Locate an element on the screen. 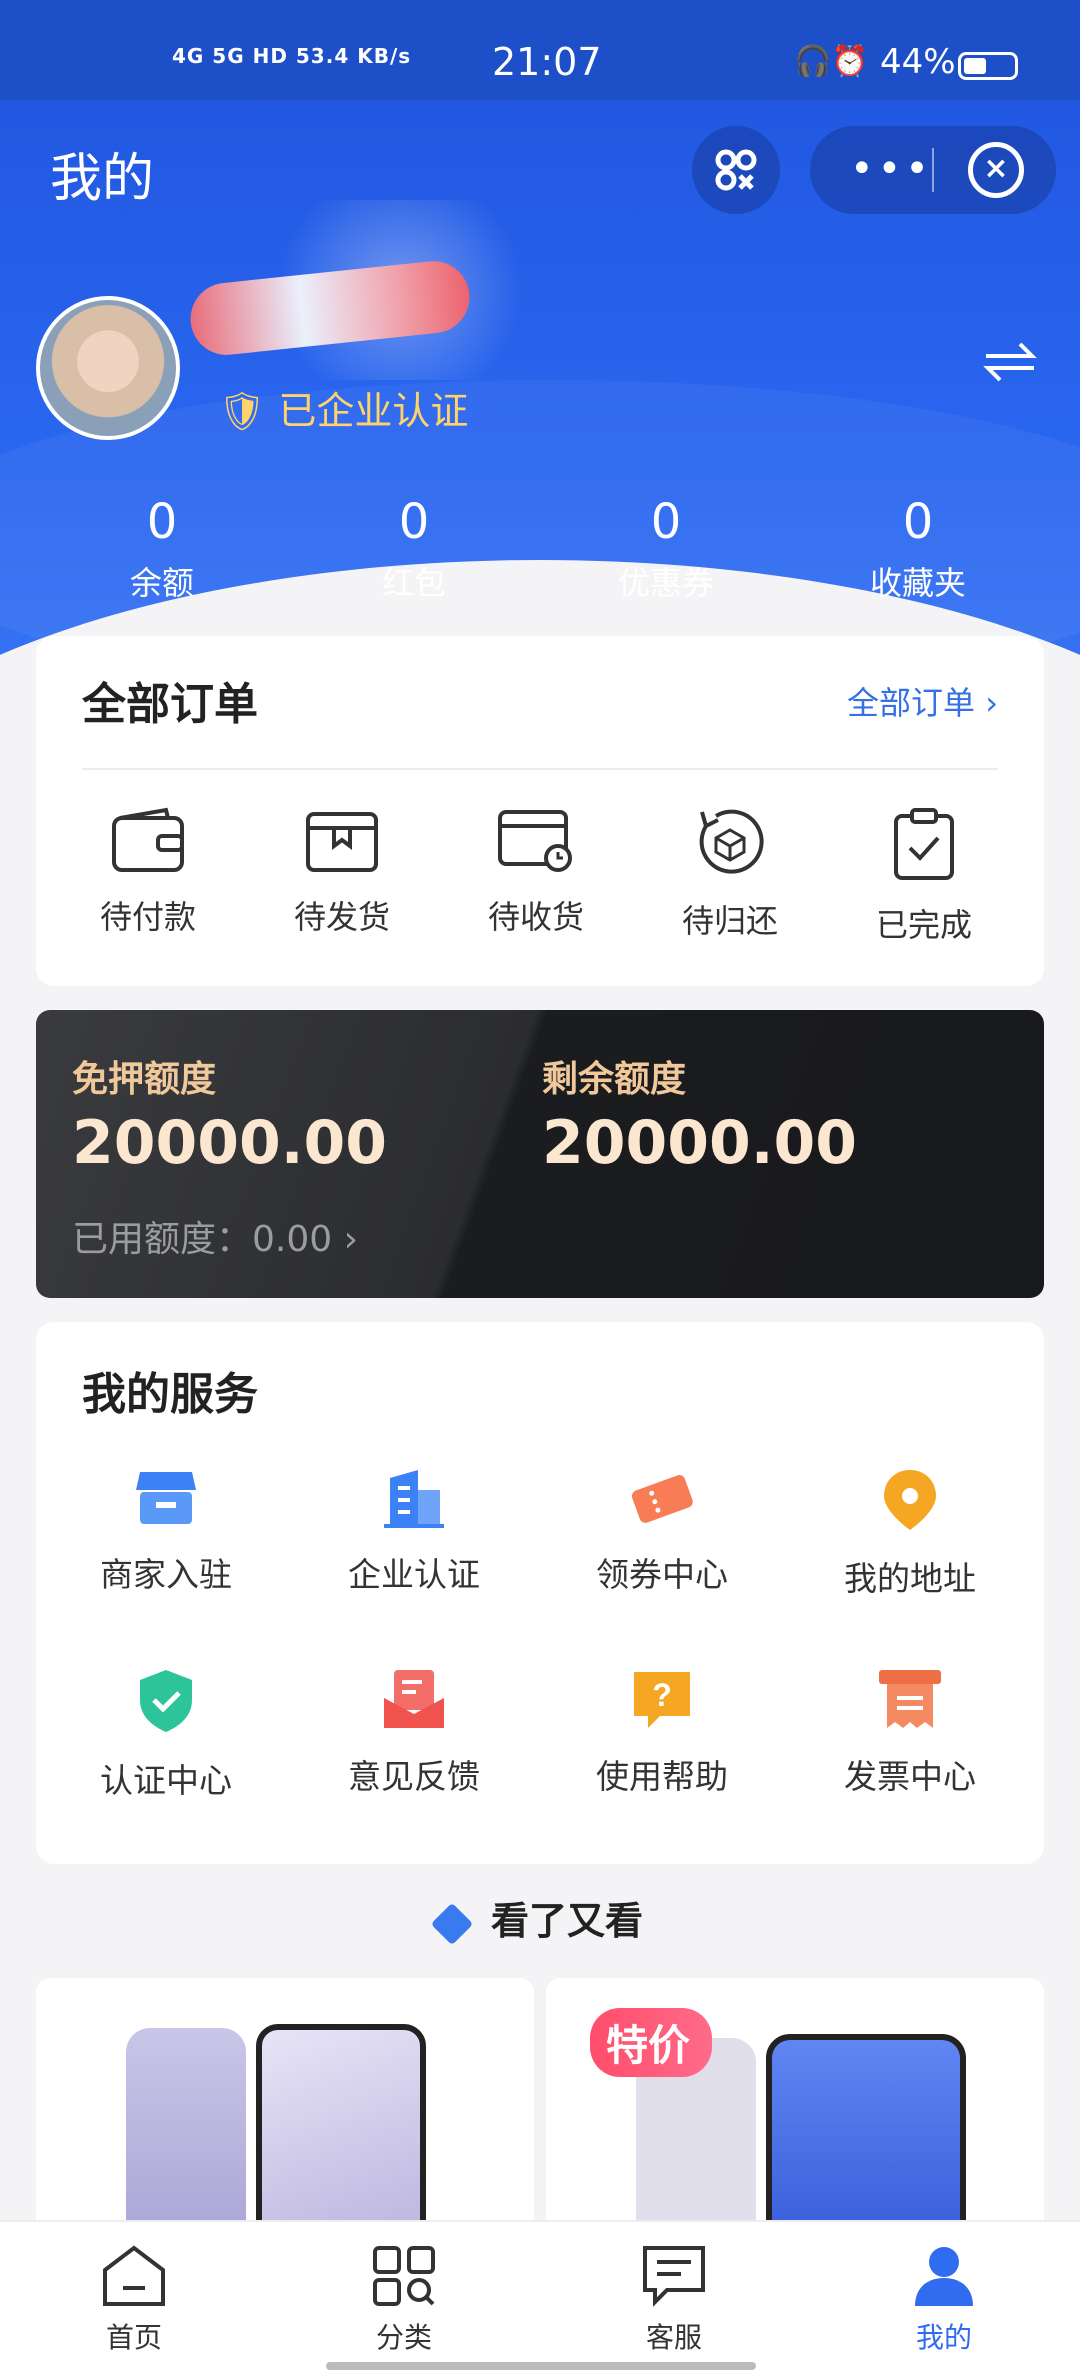  account-stats: 0 余额 0 红包 0 优惠券 0 收藏夹 is located at coordinates (540, 549).